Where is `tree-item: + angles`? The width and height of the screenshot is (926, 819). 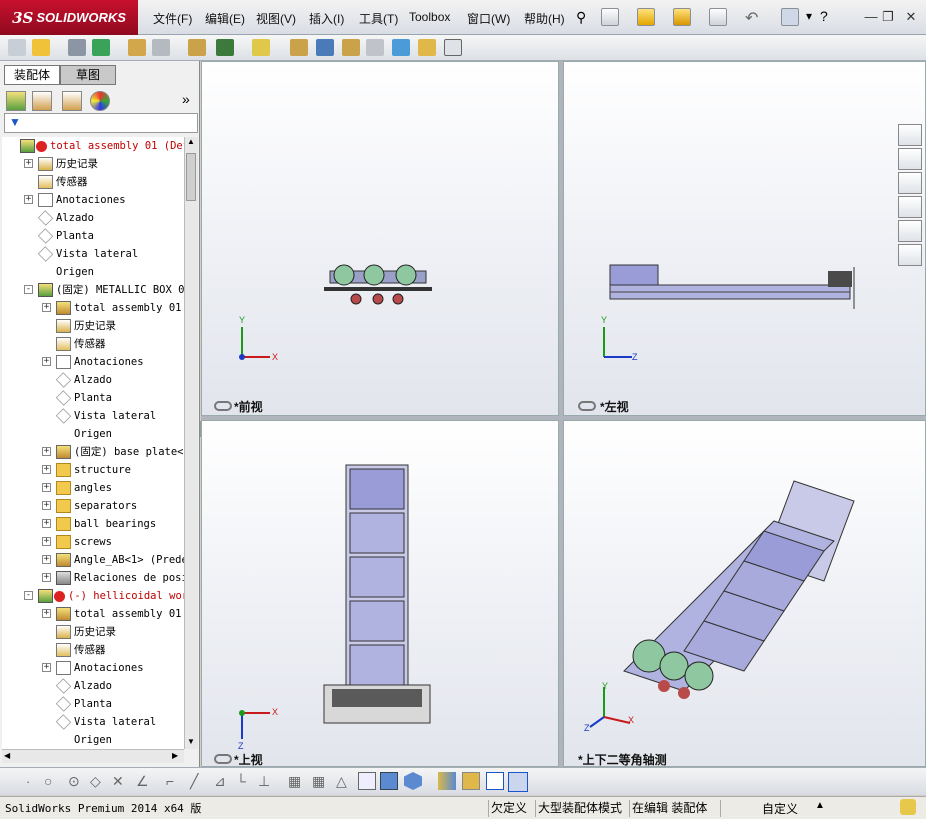
tree-item: + angles is located at coordinates (93, 488).